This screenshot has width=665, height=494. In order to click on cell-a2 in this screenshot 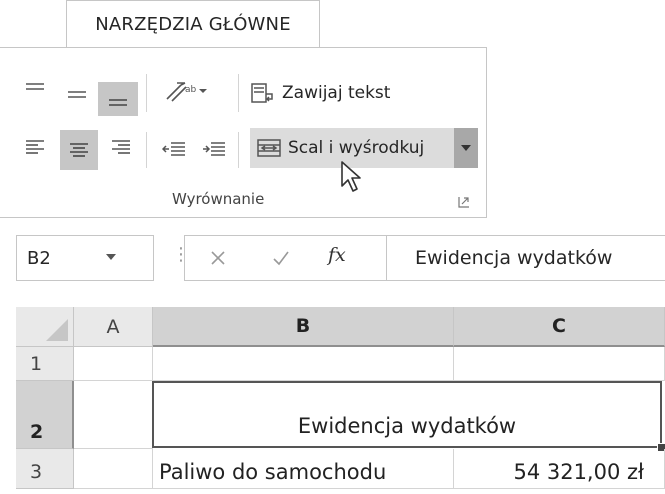, I will do `click(113, 415)`.